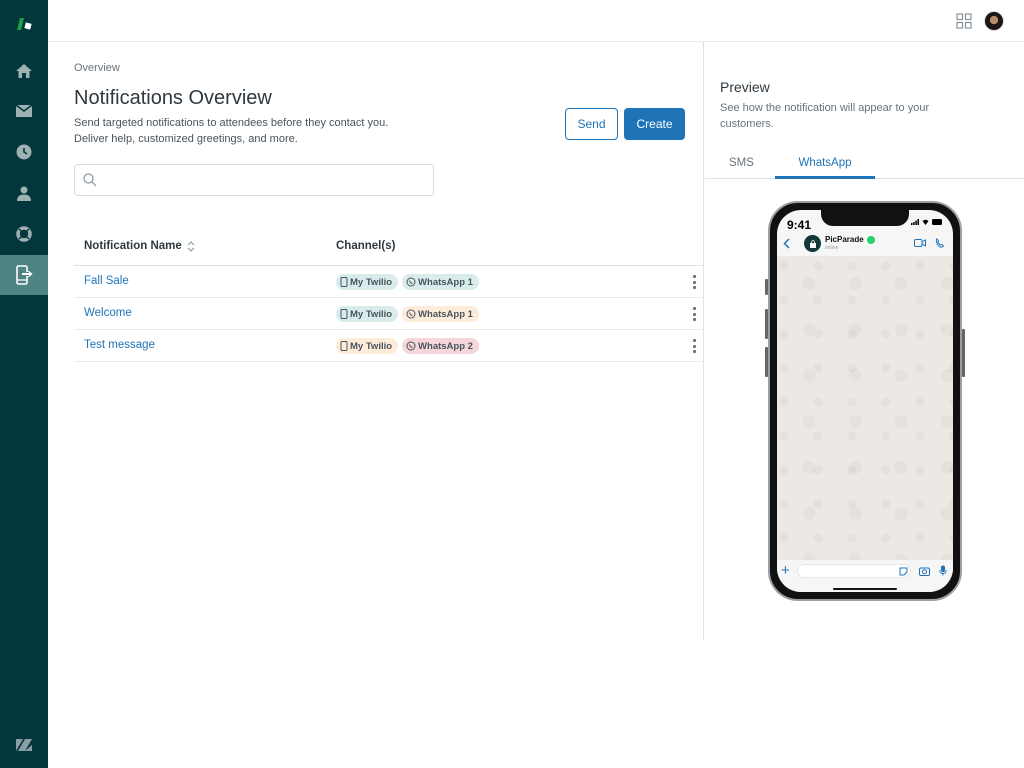 The height and width of the screenshot is (768, 1024). Describe the element at coordinates (445, 346) in the screenshot. I see `channel-tag-label: WhatsApp 2` at that location.